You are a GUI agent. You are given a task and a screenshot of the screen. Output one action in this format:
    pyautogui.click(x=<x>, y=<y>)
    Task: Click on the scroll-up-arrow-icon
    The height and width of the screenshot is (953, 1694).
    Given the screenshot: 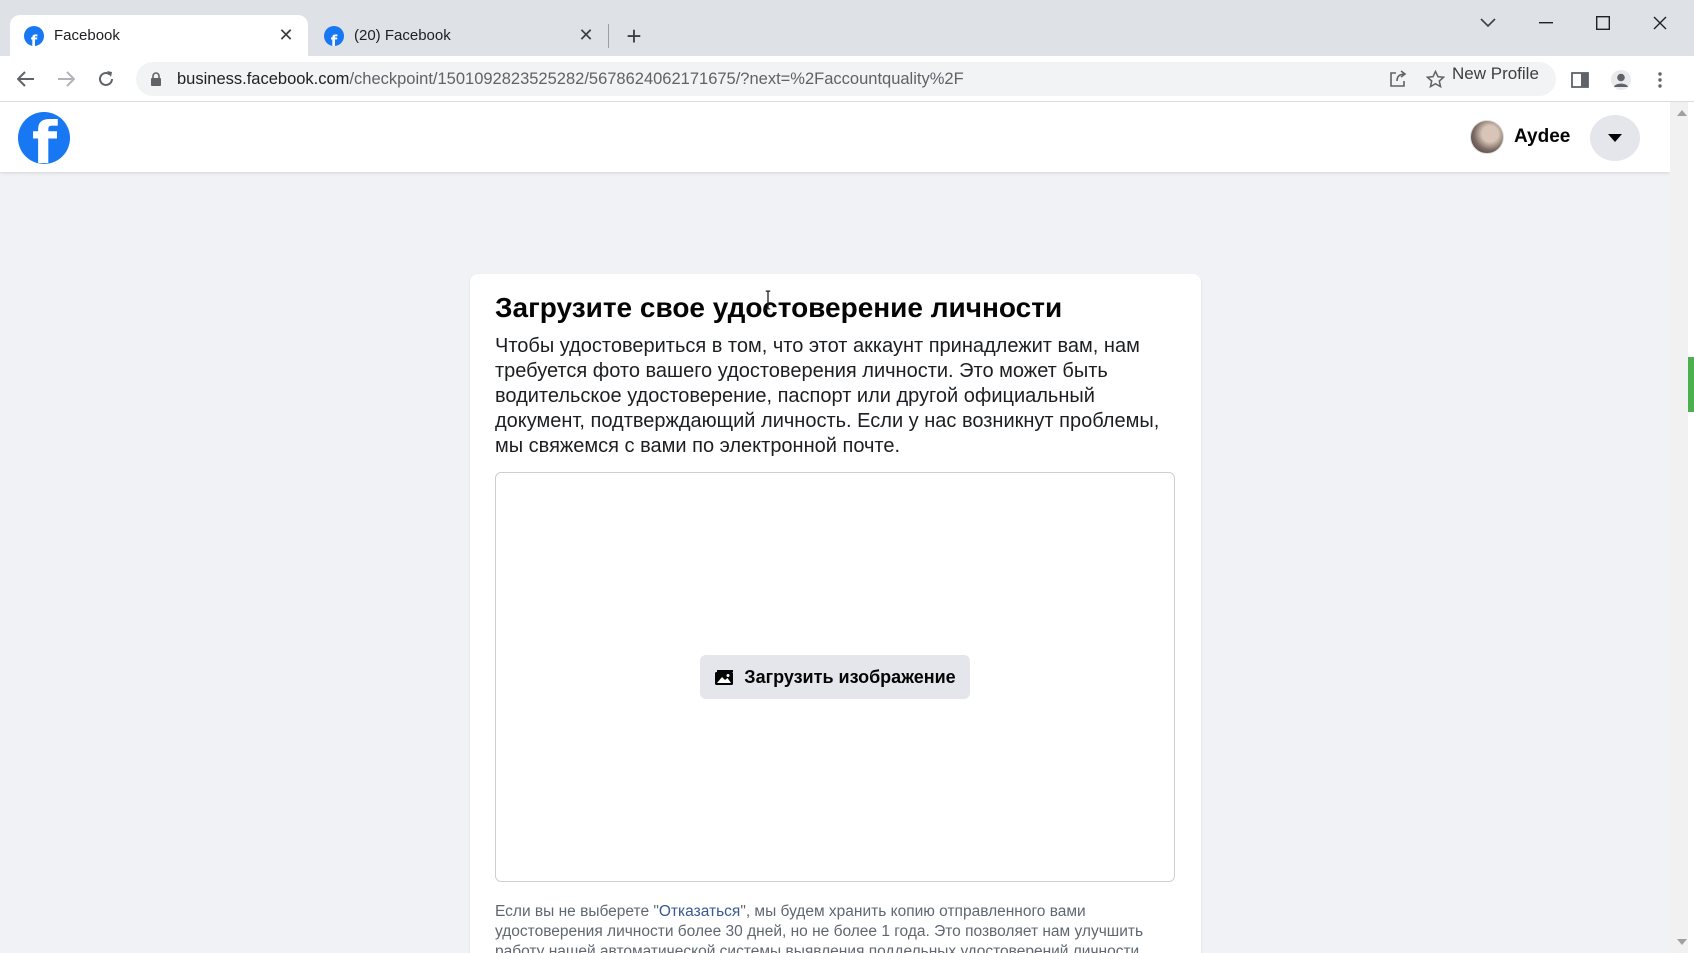 What is the action you would take?
    pyautogui.click(x=1682, y=113)
    